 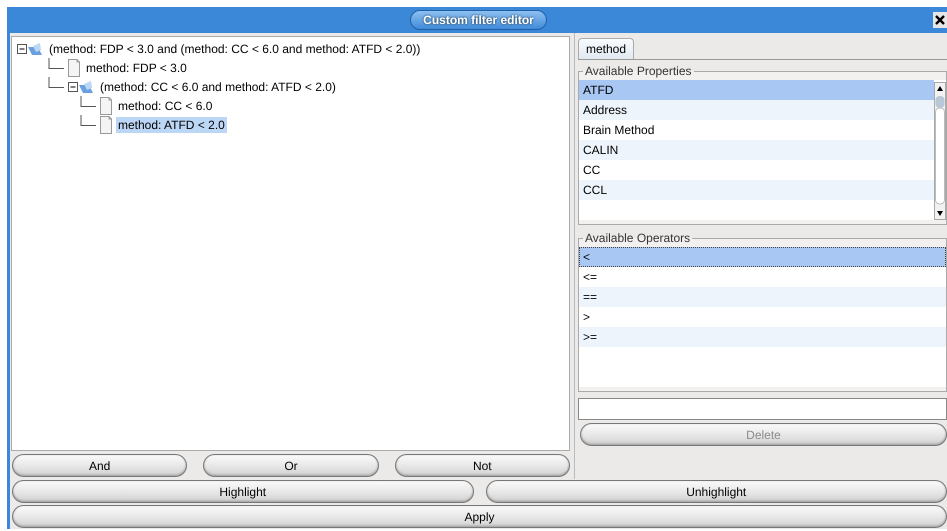 I want to click on property-item: ATFD, so click(x=756, y=90).